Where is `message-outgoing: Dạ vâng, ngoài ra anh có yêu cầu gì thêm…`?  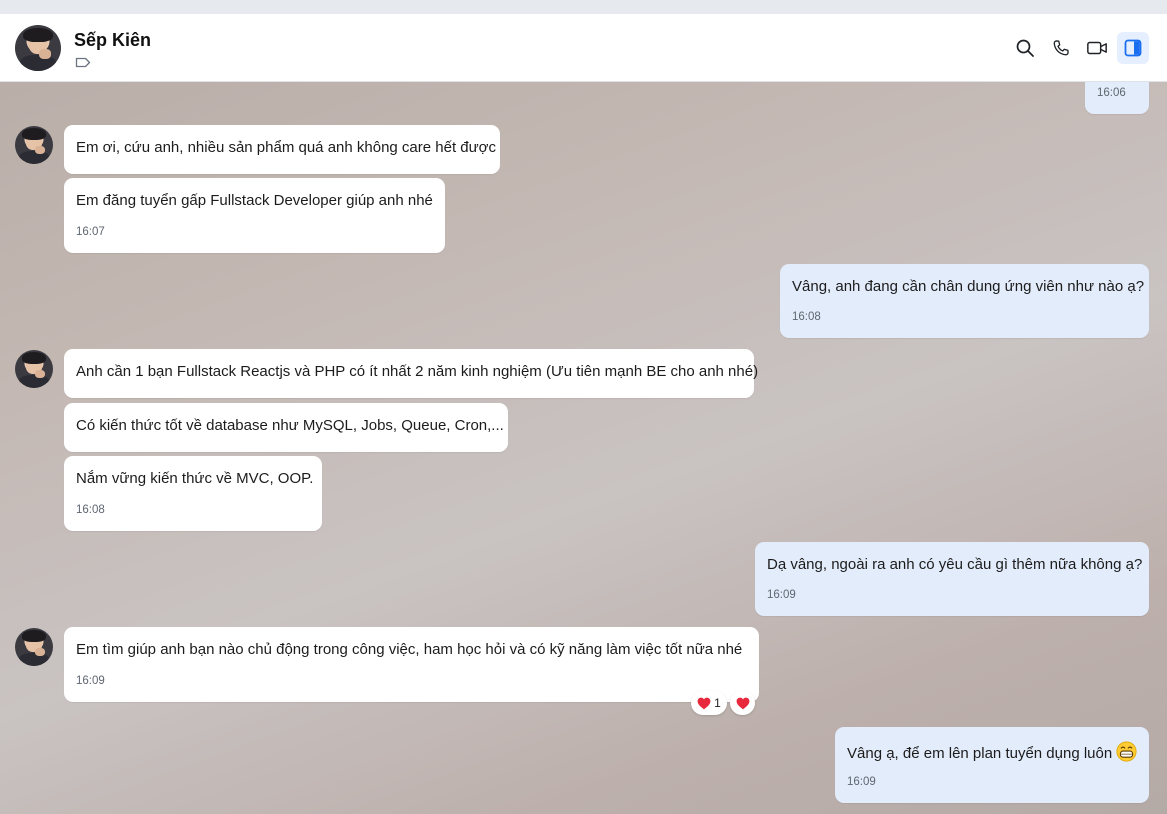
message-outgoing: Dạ vâng, ngoài ra anh có yêu cầu gì thêm… is located at coordinates (952, 579).